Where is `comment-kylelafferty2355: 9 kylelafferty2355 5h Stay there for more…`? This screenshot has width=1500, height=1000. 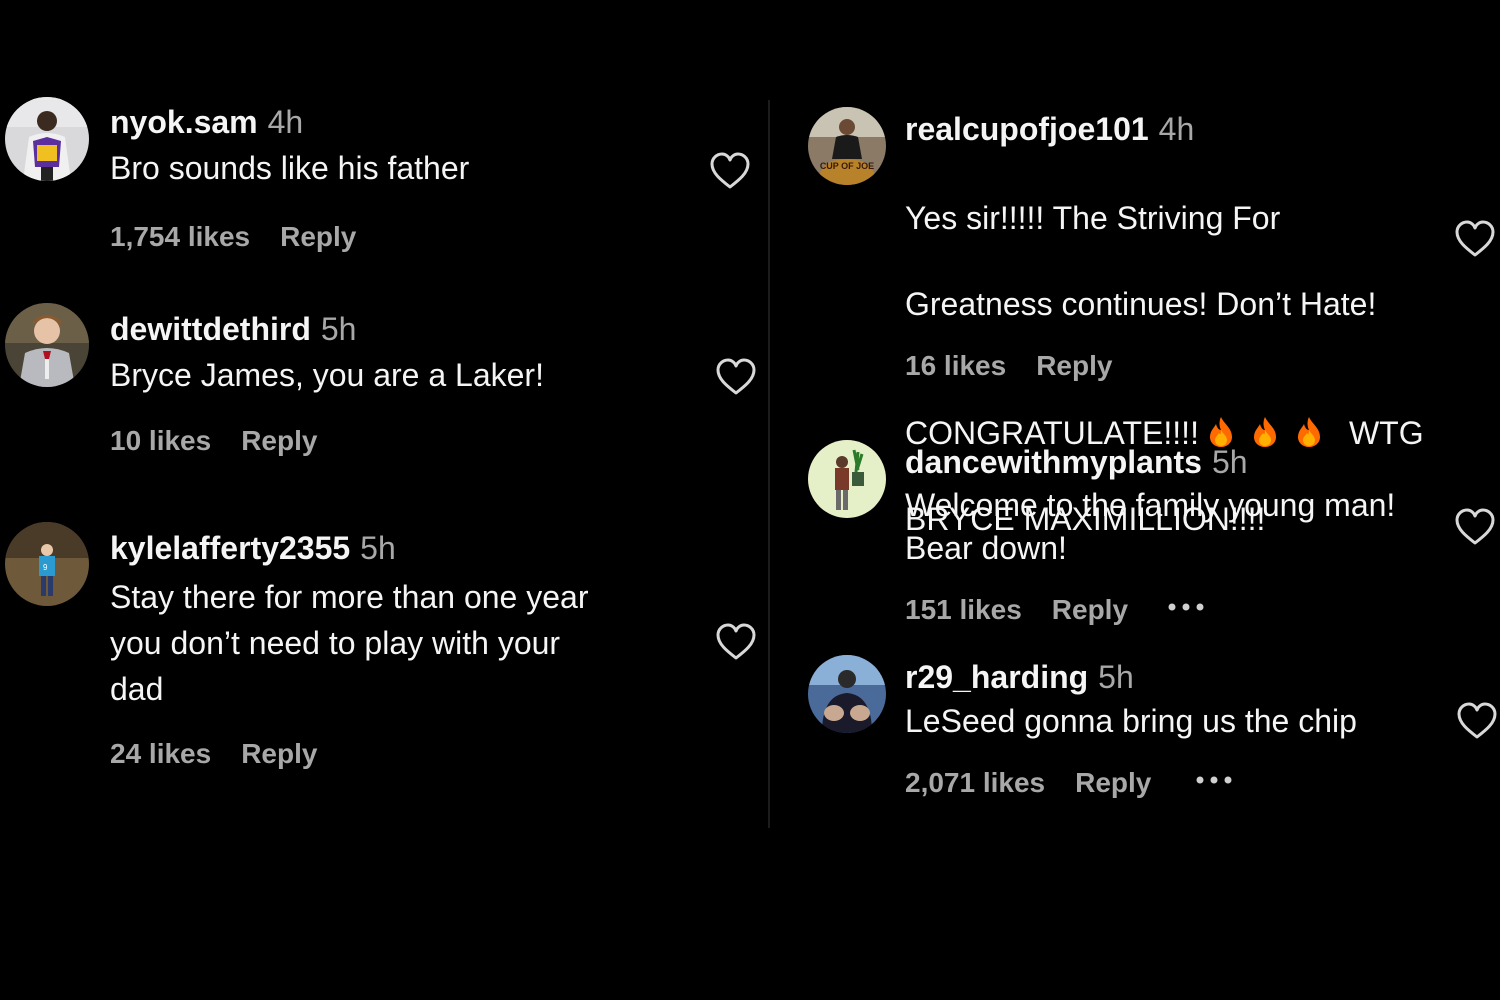 comment-kylelafferty2355: 9 kylelafferty2355 5h Stay there for more… is located at coordinates (385, 652).